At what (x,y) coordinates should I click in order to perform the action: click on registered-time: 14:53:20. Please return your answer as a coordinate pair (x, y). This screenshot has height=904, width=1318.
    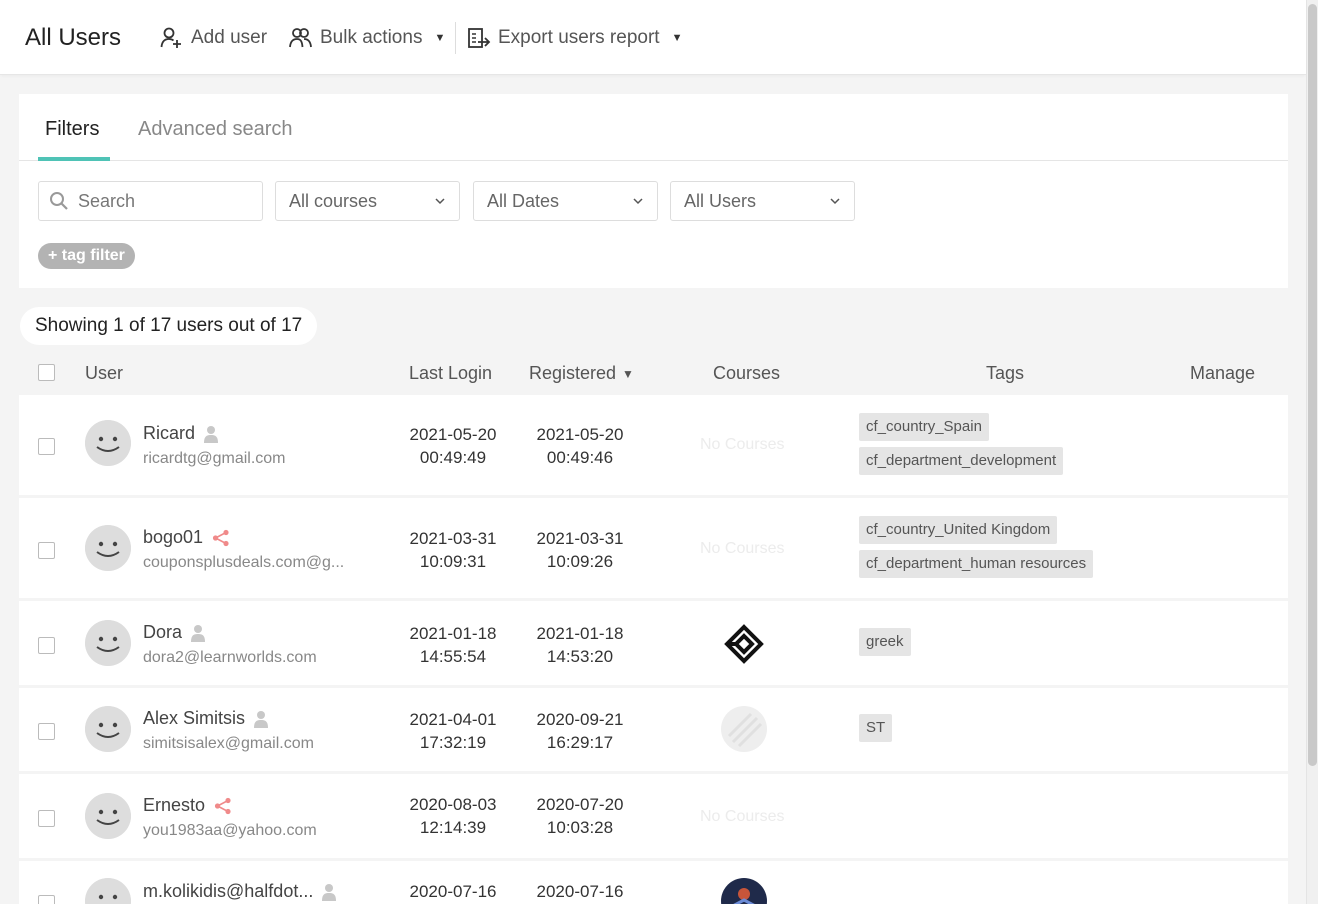
    Looking at the image, I should click on (580, 656).